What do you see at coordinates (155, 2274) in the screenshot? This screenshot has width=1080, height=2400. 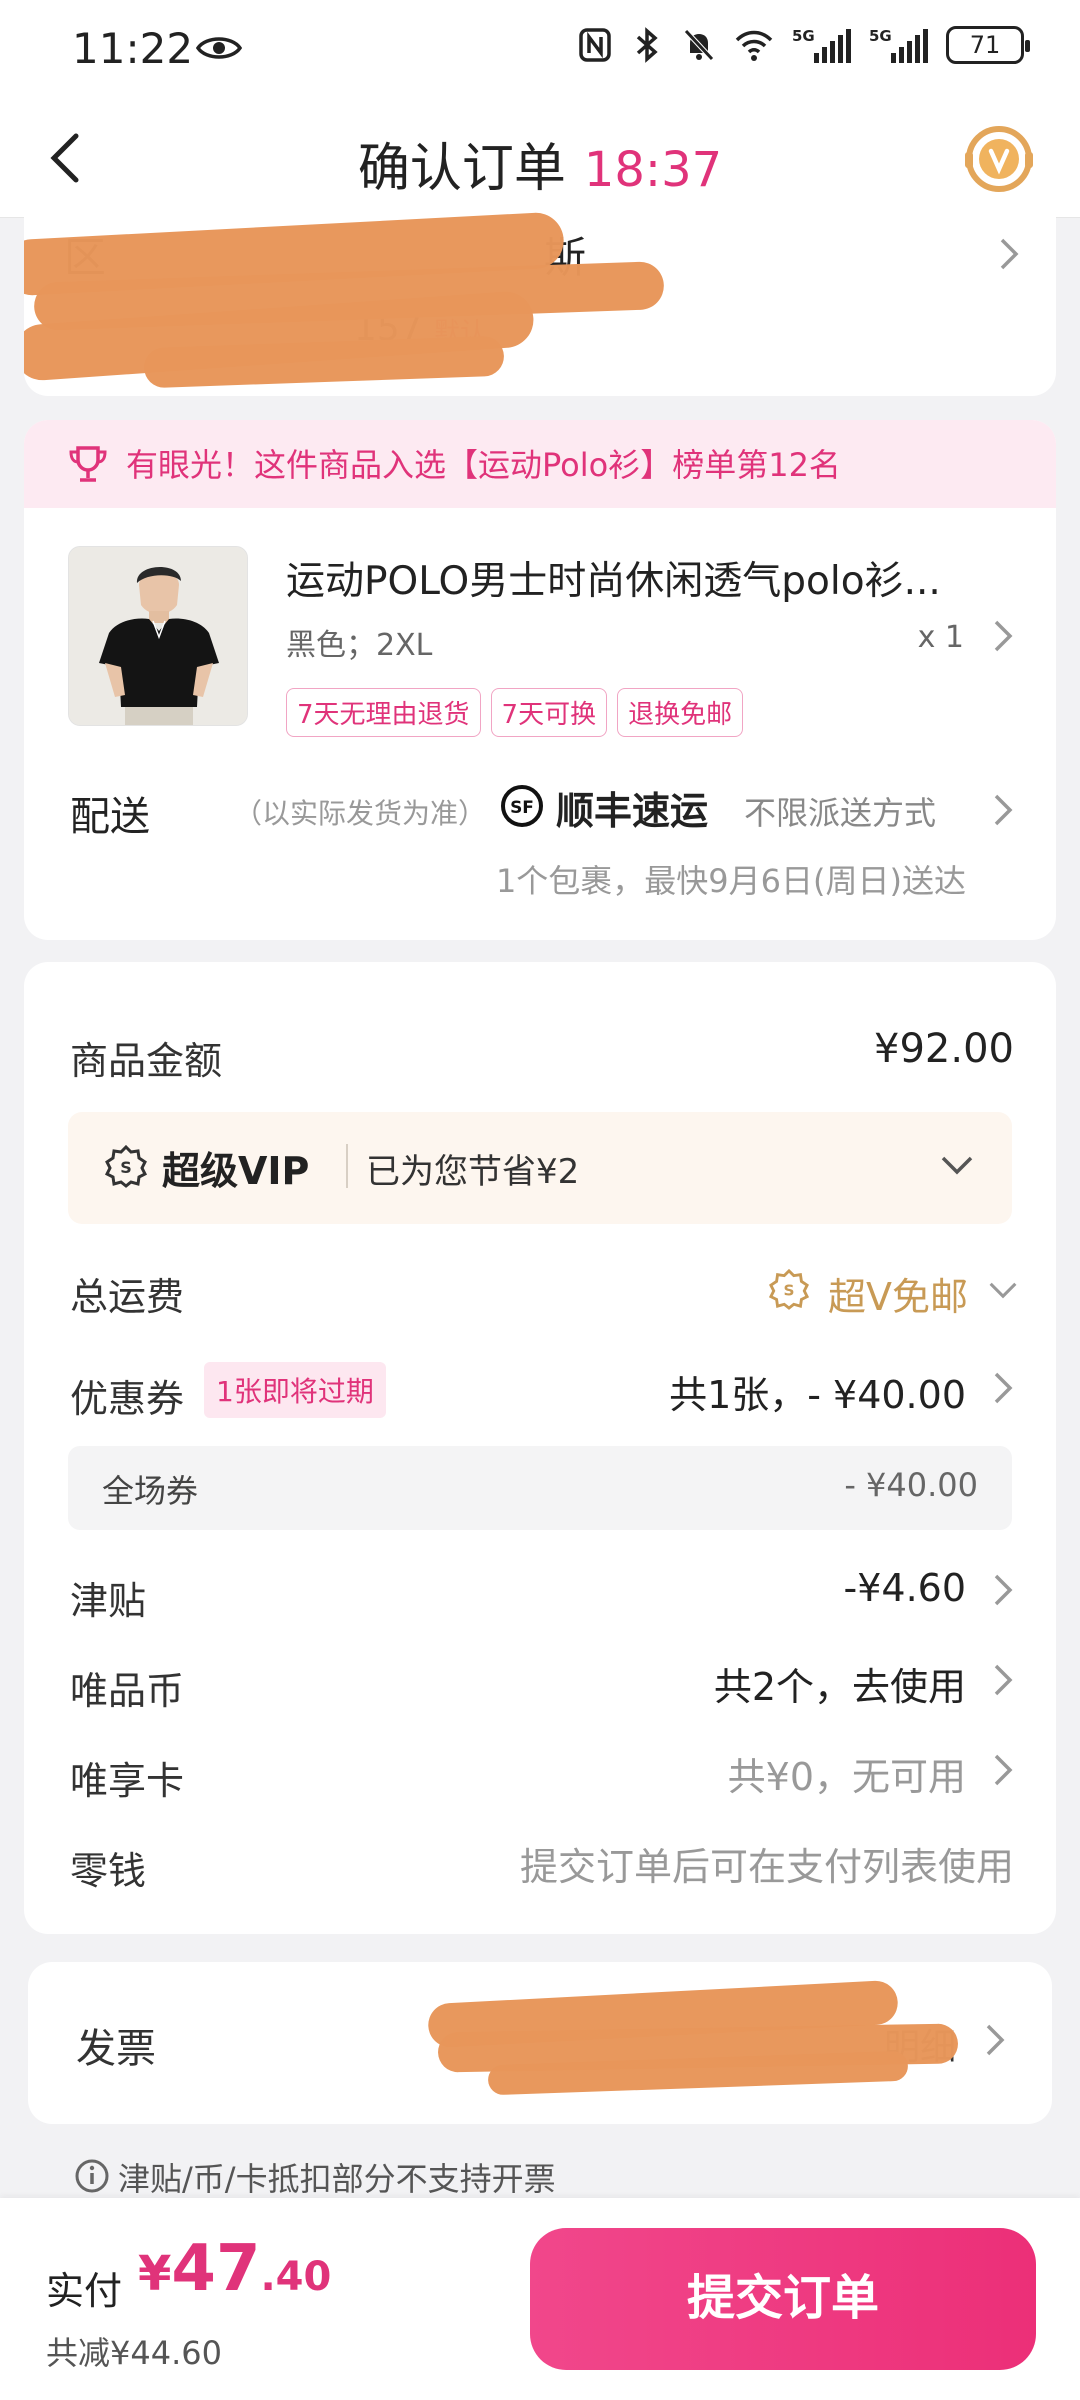 I see `pay-currency: ¥` at bounding box center [155, 2274].